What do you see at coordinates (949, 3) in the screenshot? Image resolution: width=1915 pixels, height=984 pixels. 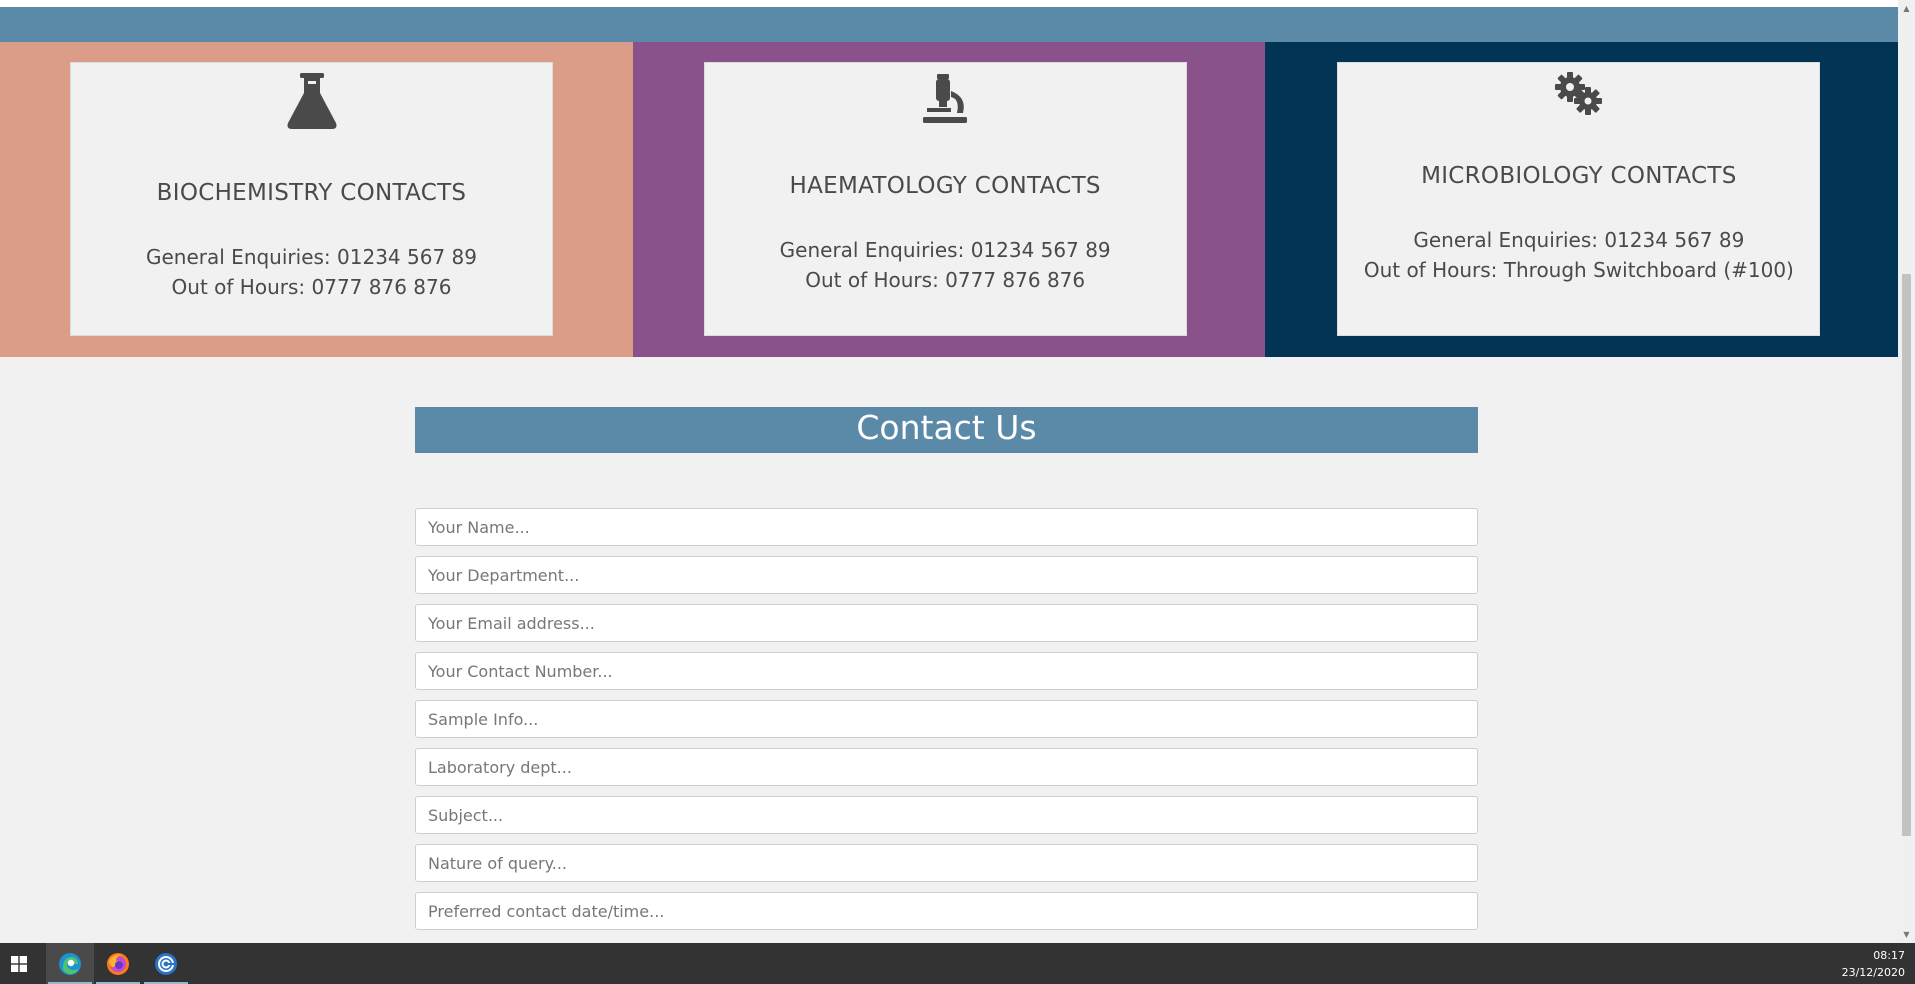 I see `top-strip` at bounding box center [949, 3].